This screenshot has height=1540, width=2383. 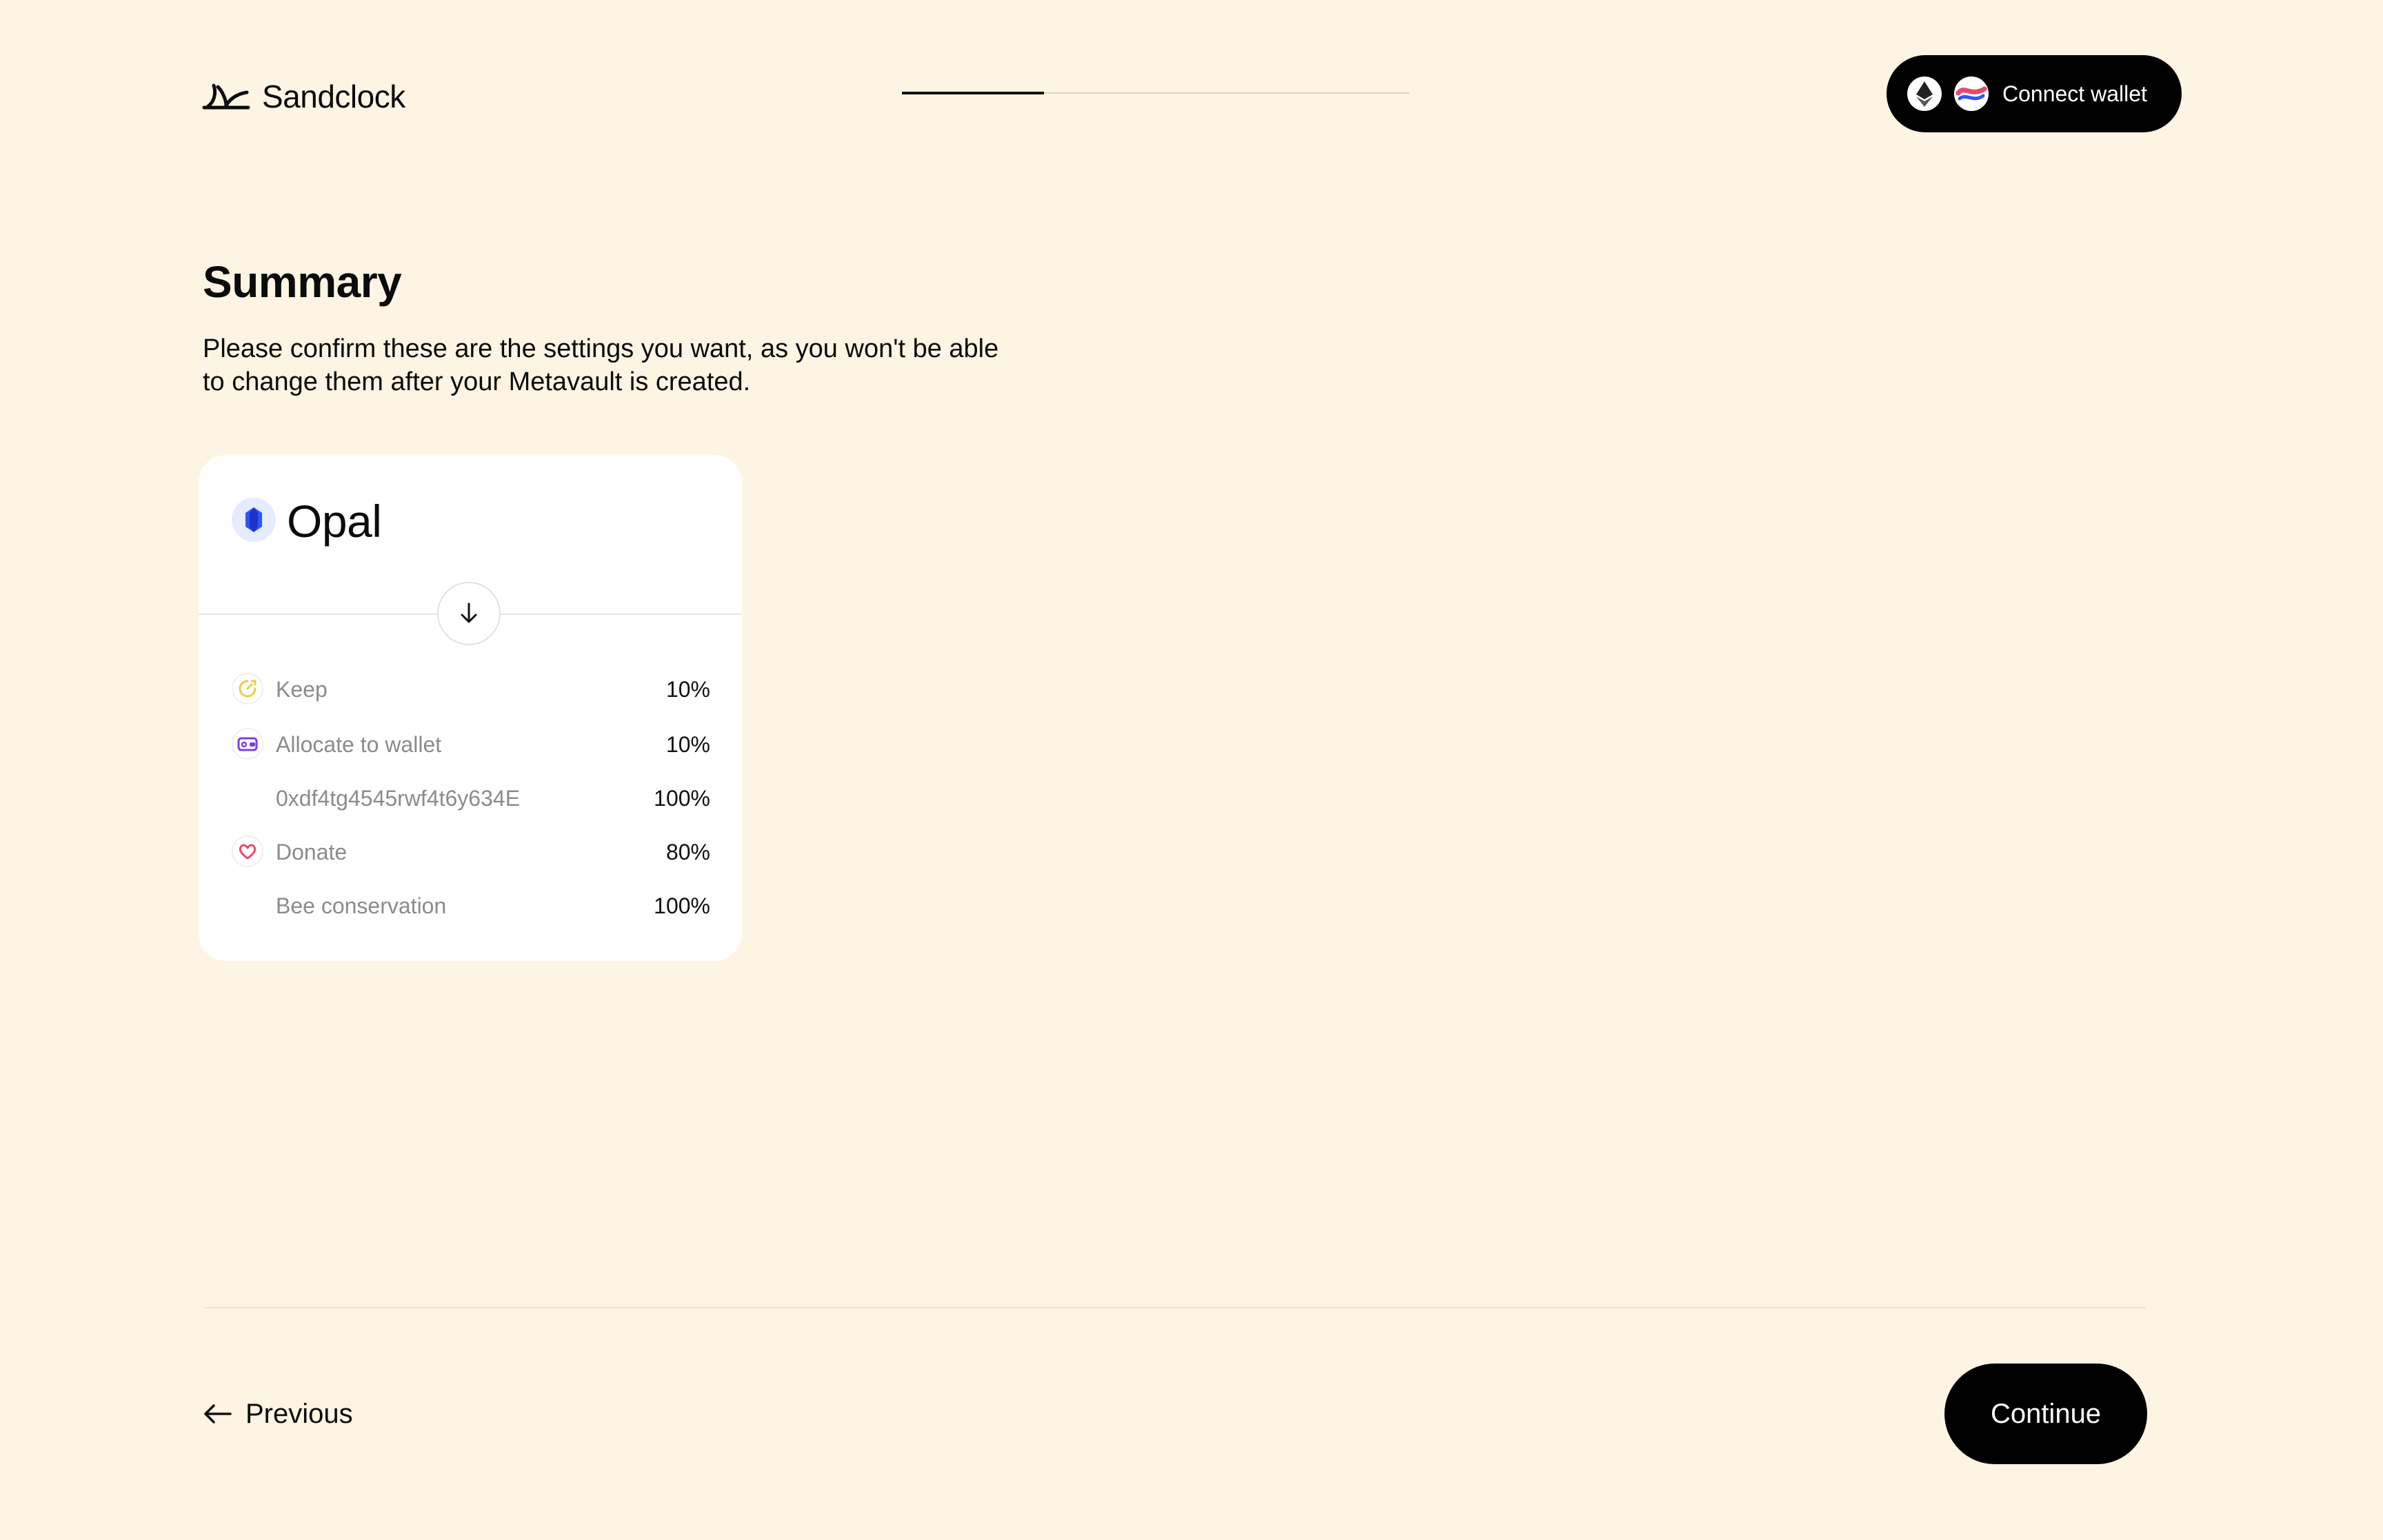 I want to click on ethereum-icon, so click(x=1924, y=94).